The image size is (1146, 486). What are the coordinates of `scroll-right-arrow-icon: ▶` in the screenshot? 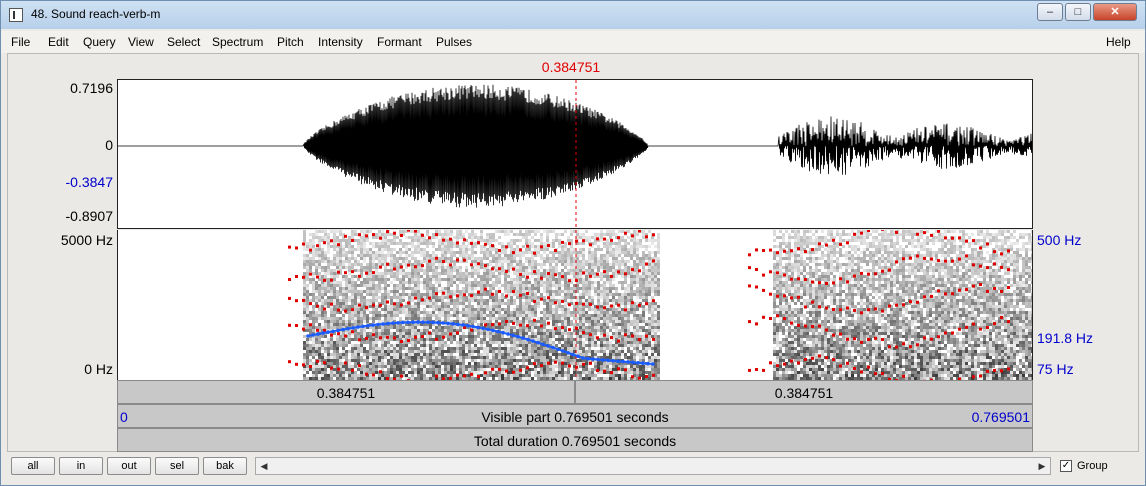 It's located at (1042, 466).